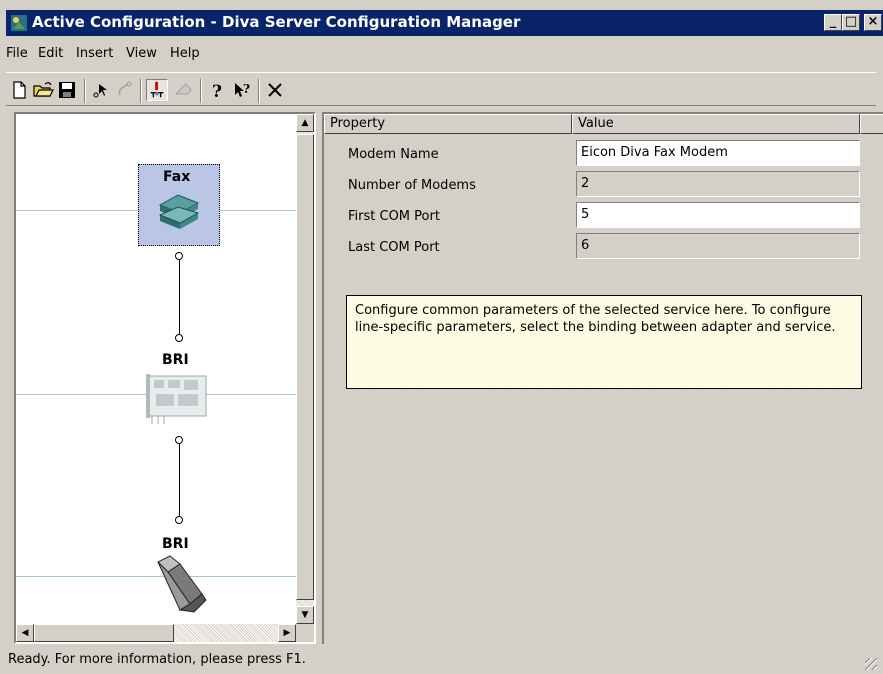  What do you see at coordinates (141, 53) in the screenshot?
I see `menu-view: View` at bounding box center [141, 53].